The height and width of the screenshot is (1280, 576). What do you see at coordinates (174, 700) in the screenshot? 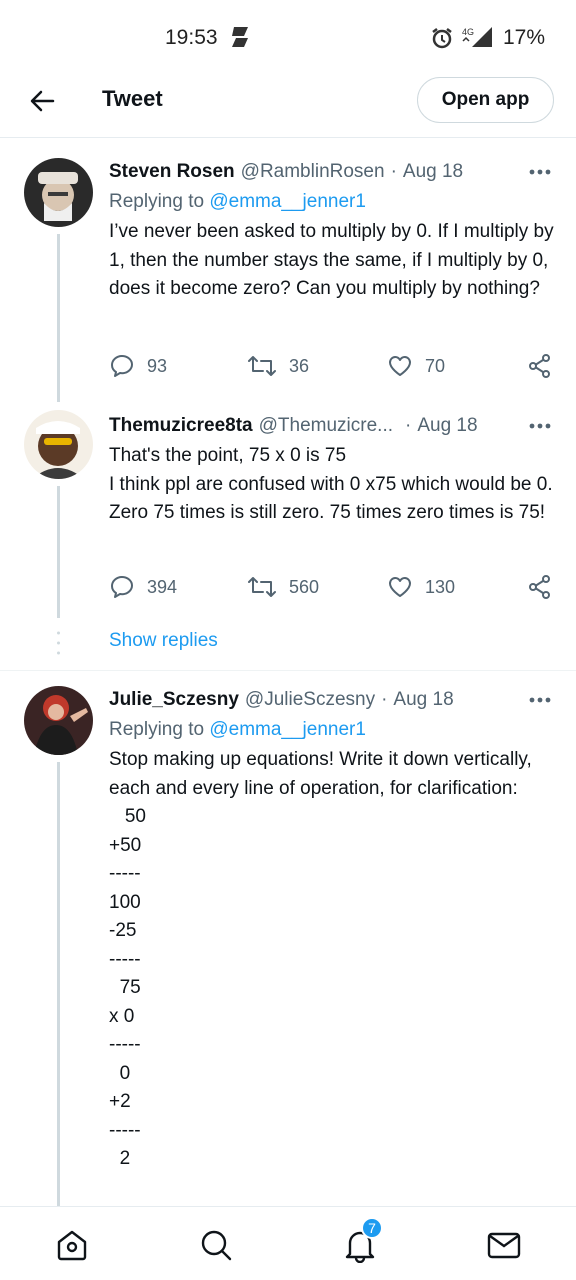
I see `author-name: Julie_Sczesny` at bounding box center [174, 700].